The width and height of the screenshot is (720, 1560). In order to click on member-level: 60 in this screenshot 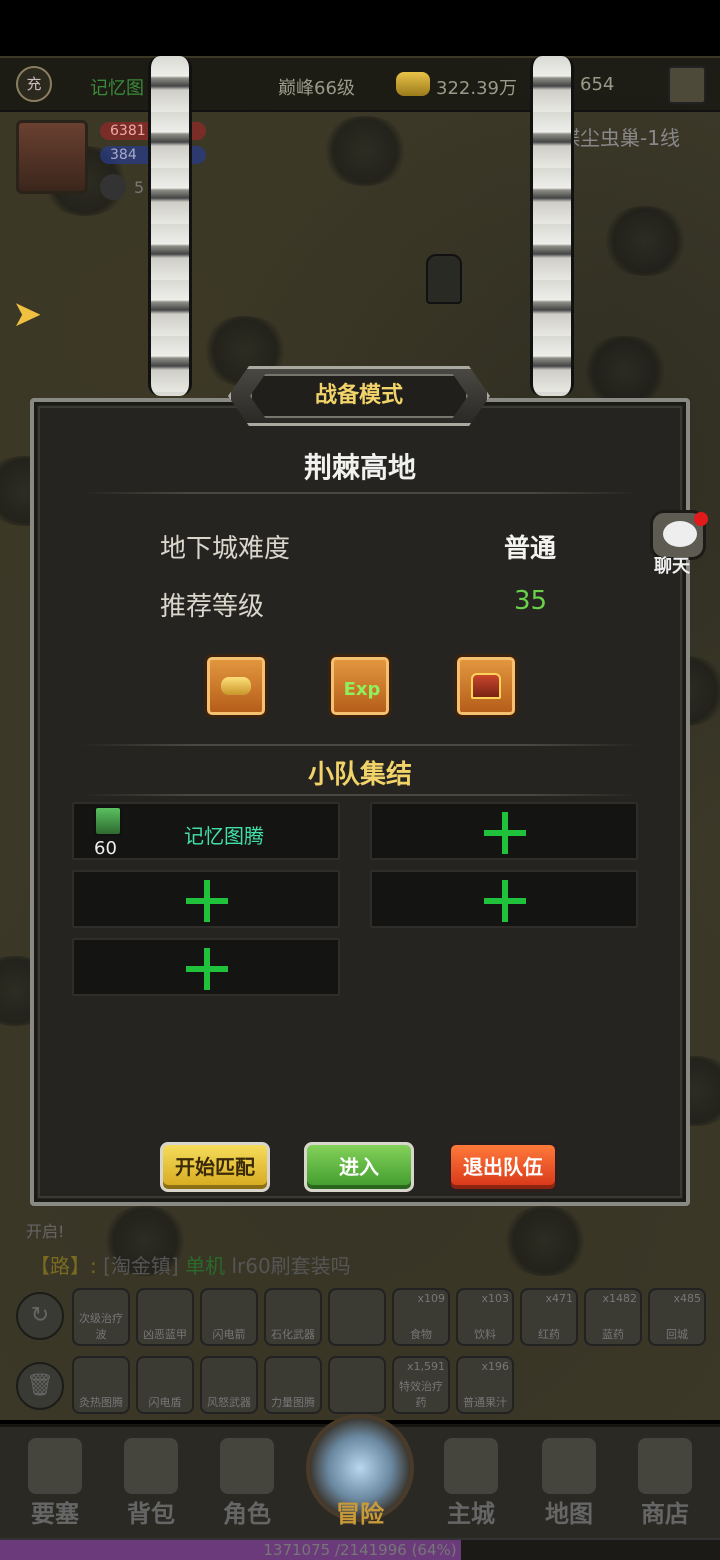, I will do `click(105, 848)`.